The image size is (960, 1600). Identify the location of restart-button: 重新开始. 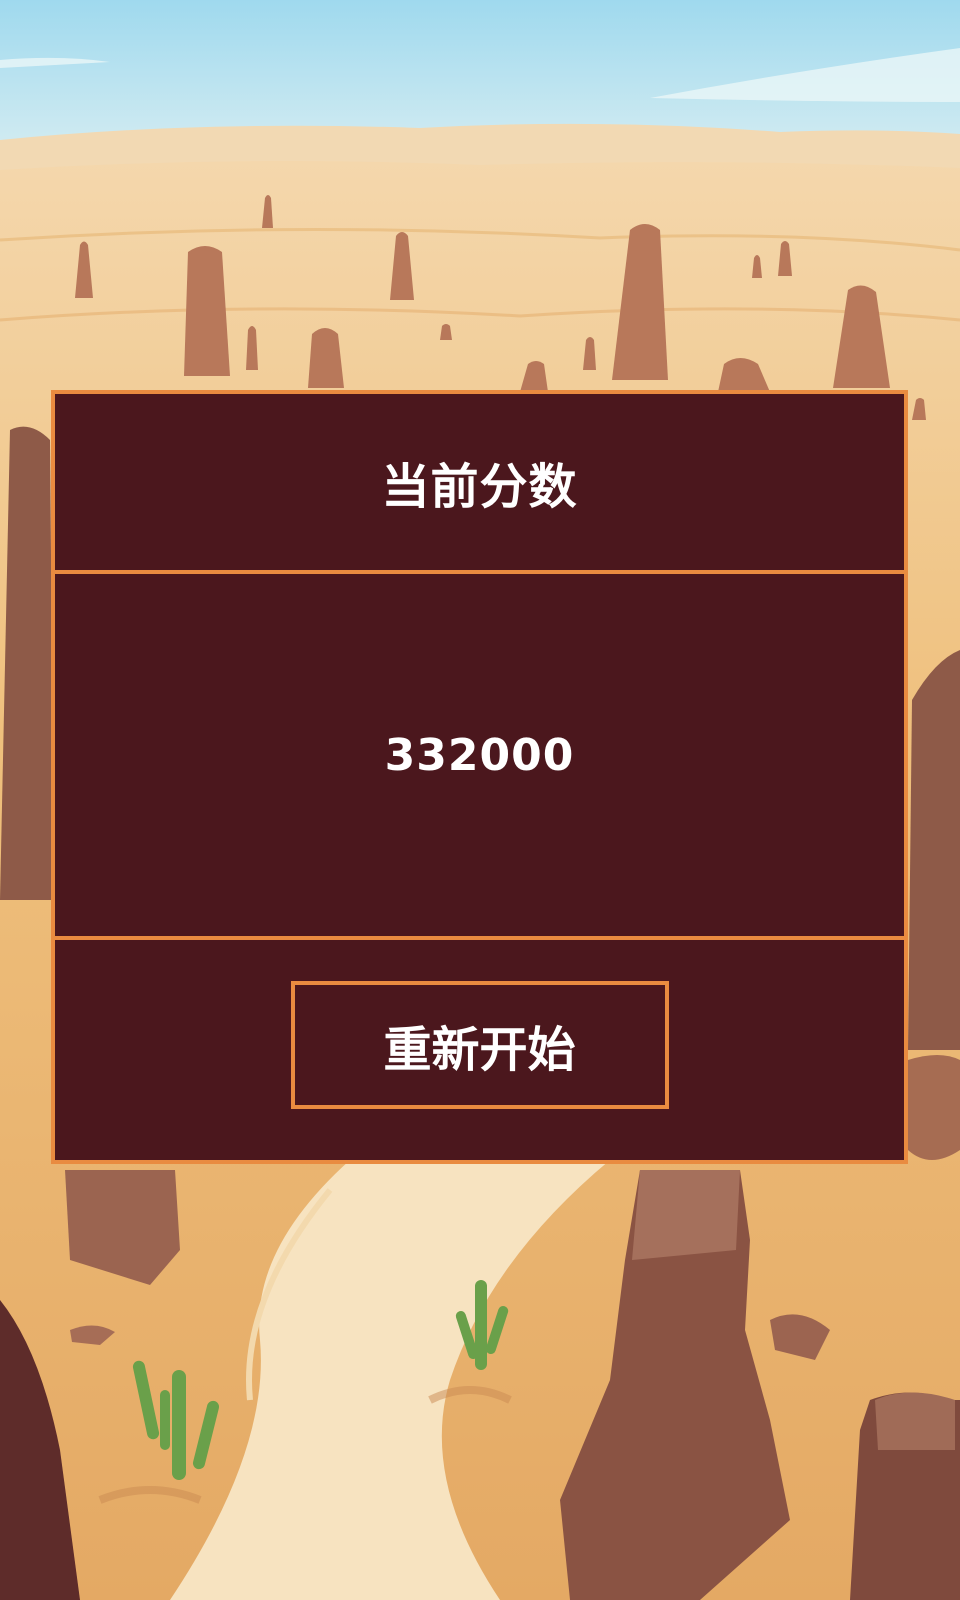
(479, 1045).